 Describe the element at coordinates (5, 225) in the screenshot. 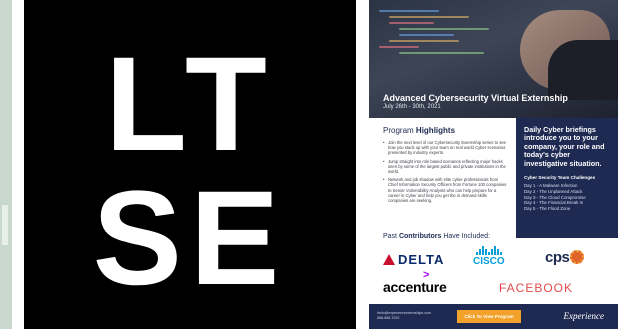

I see `left-image-detail` at that location.